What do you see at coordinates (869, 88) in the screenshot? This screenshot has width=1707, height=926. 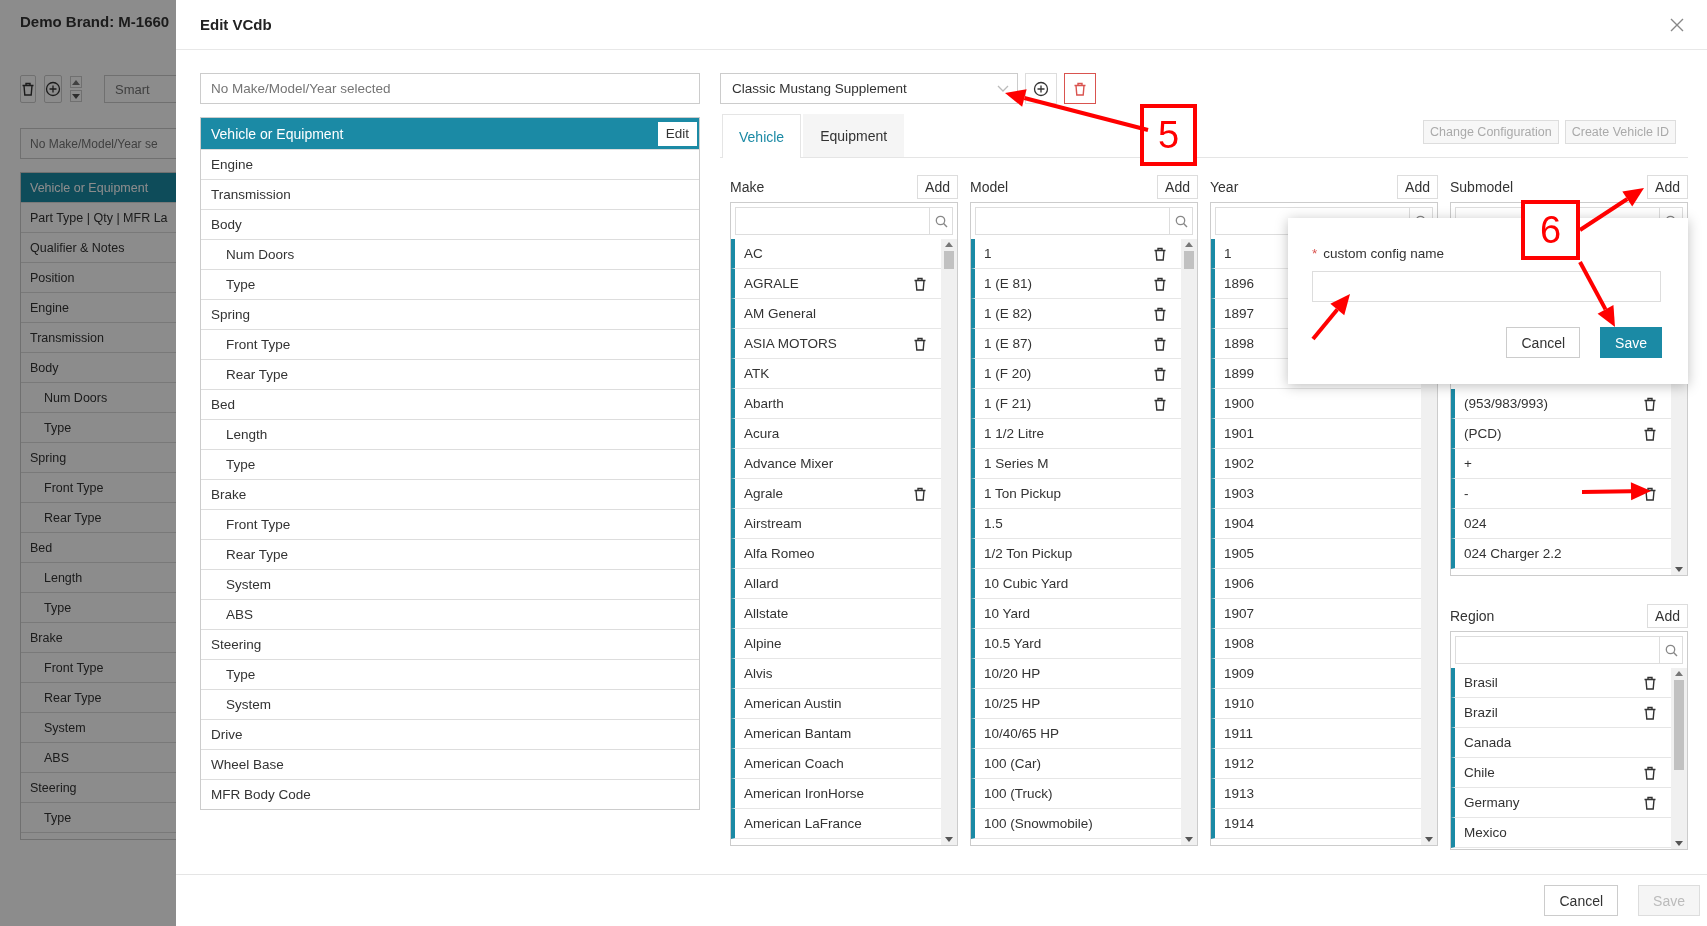 I see `config-dropdown: Classic Mustang Supplement` at bounding box center [869, 88].